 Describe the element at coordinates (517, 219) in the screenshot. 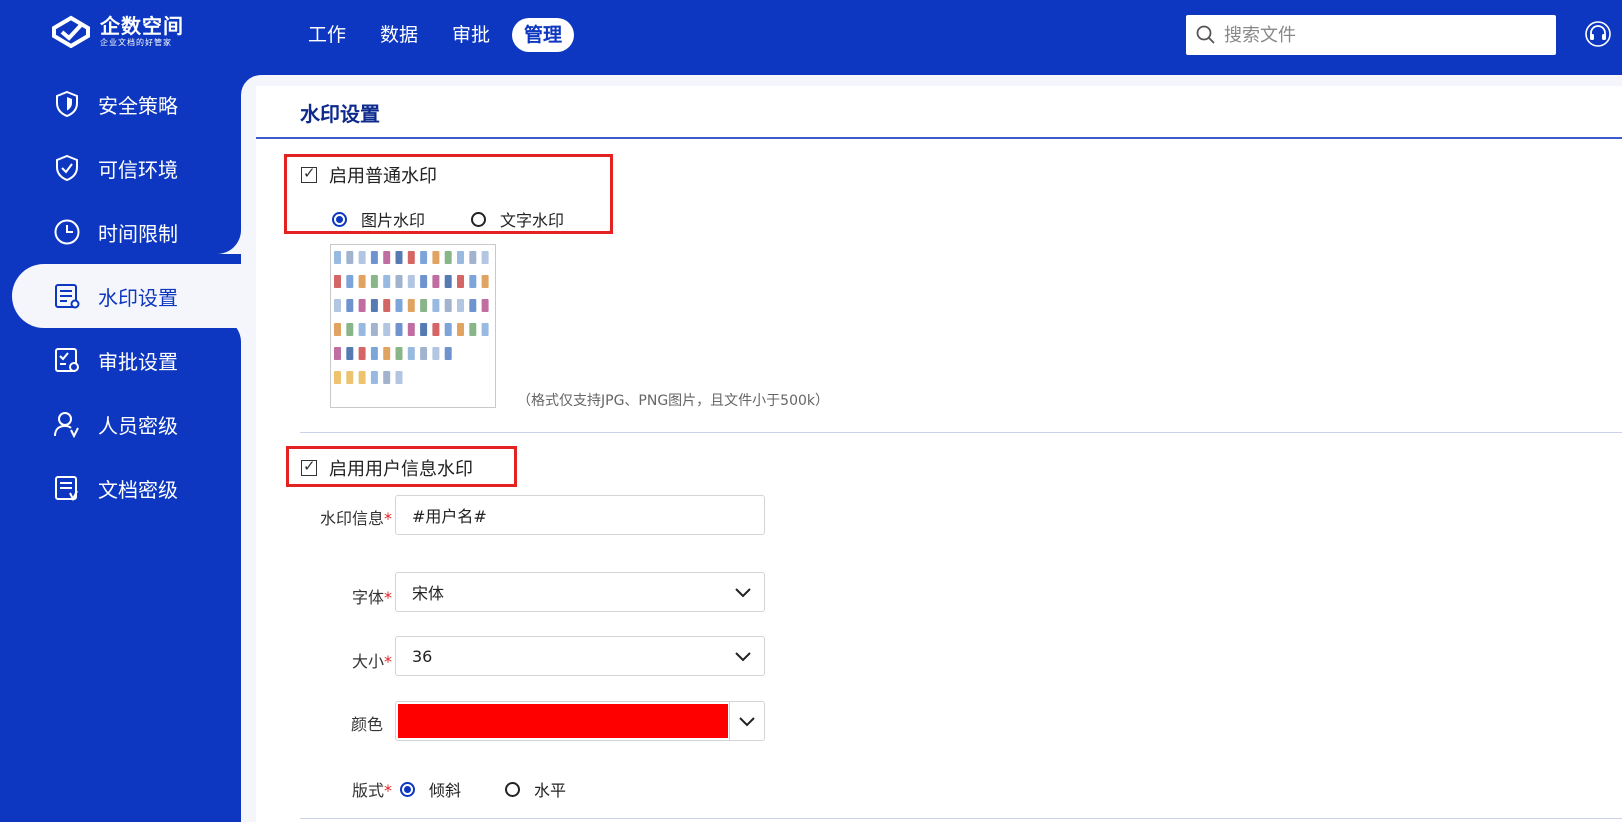

I see `text-watermark-radio: 文字水印` at that location.